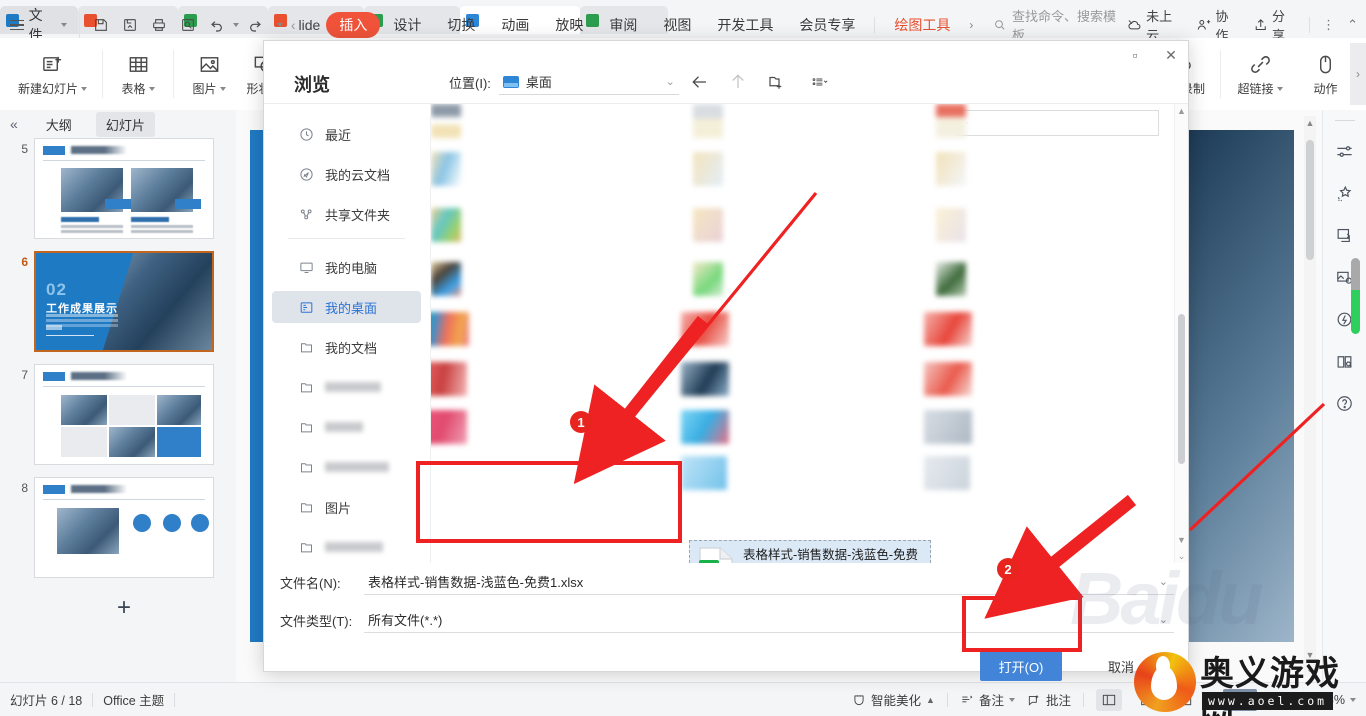  I want to click on table-button: 表格, so click(138, 74).